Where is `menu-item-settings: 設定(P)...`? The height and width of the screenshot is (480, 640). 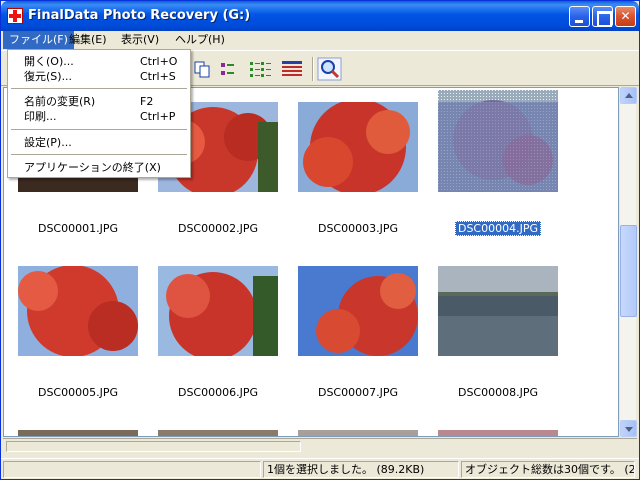
menu-item-settings: 設定(P)... is located at coordinates (99, 142).